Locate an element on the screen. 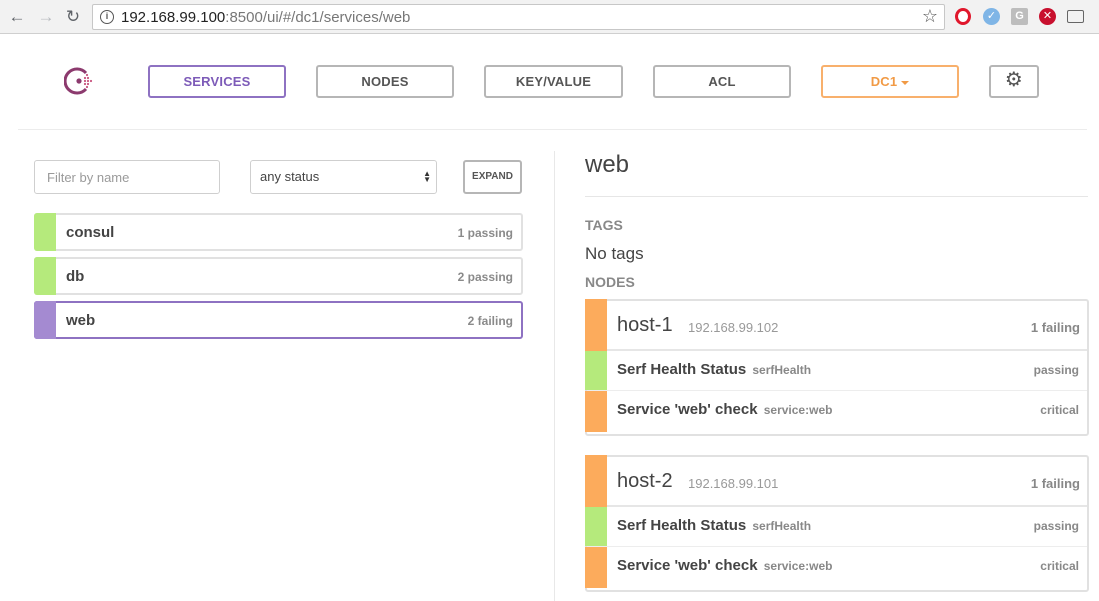 This screenshot has width=1099, height=601. tags-value: No tags is located at coordinates (614, 253).